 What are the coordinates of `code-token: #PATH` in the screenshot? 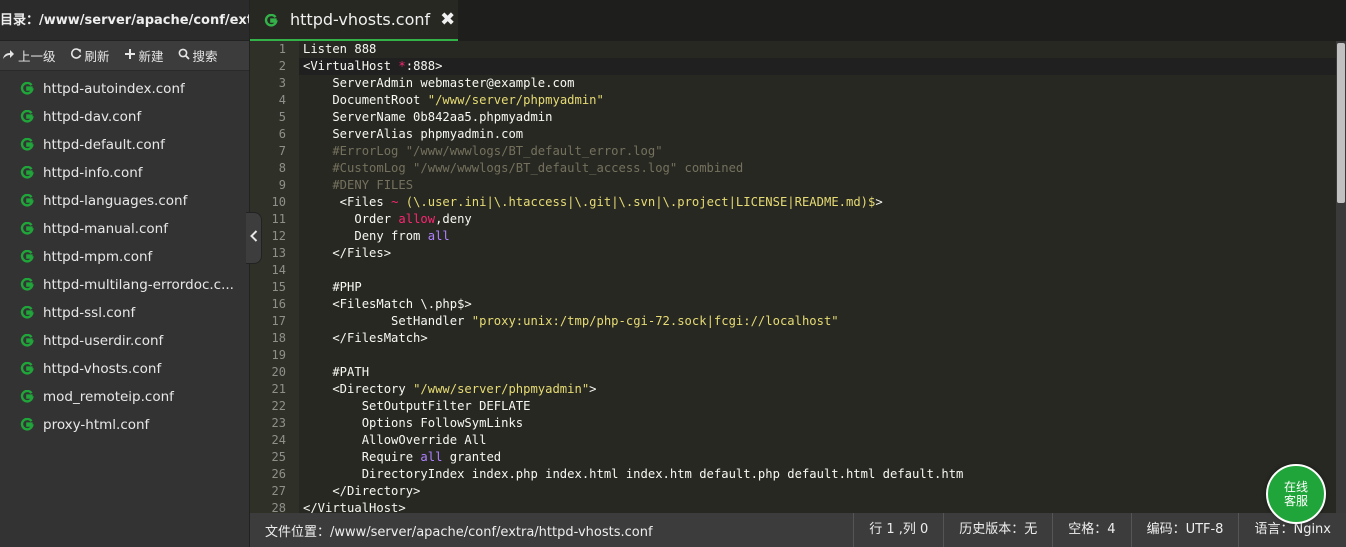 It's located at (336, 372).